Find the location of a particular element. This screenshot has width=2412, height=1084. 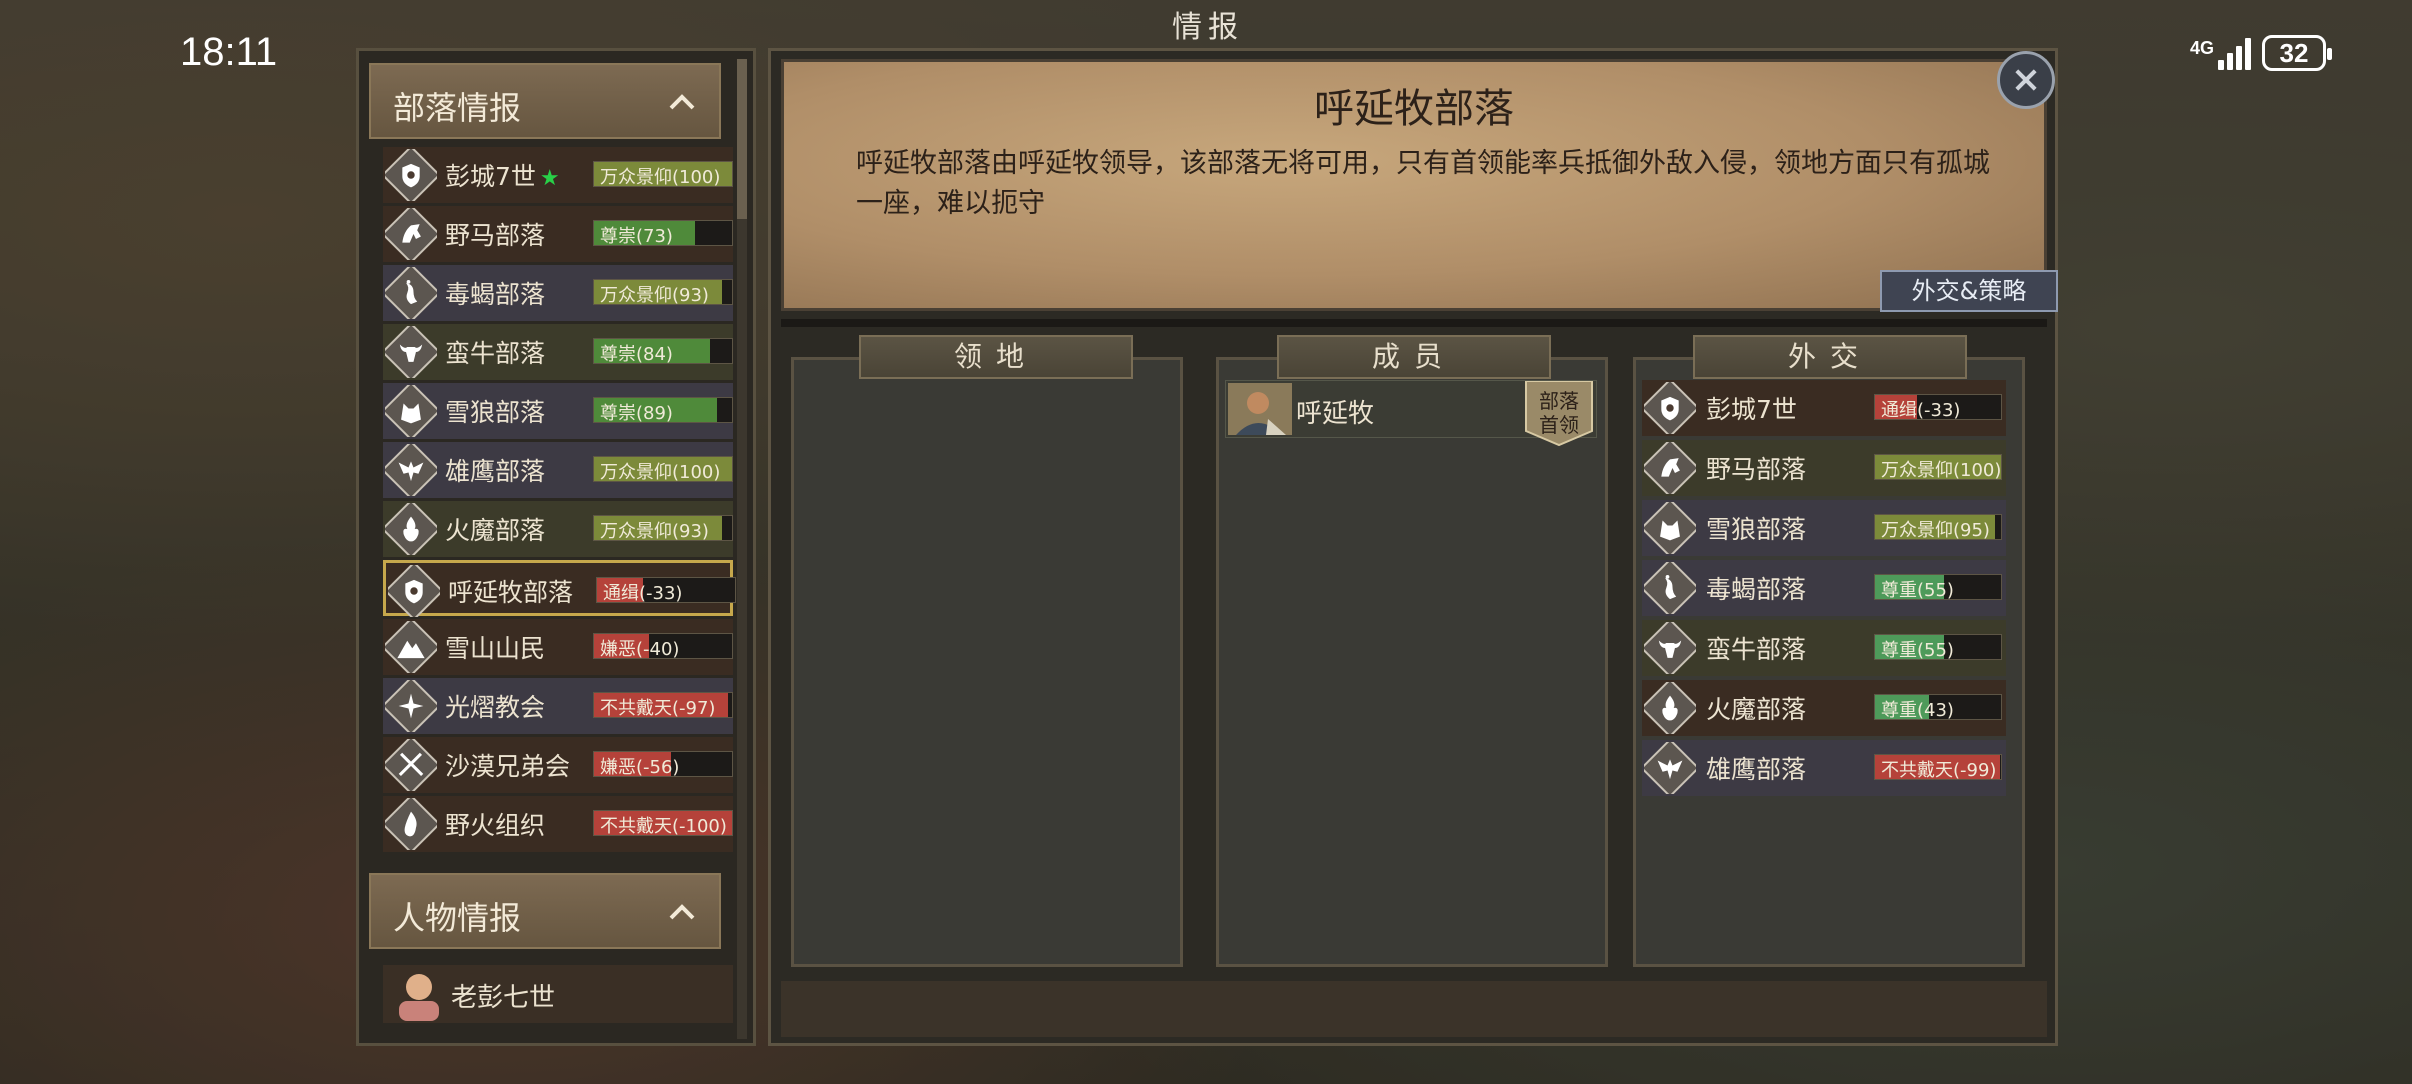

sidebar-scroll-thumb is located at coordinates (742, 139).